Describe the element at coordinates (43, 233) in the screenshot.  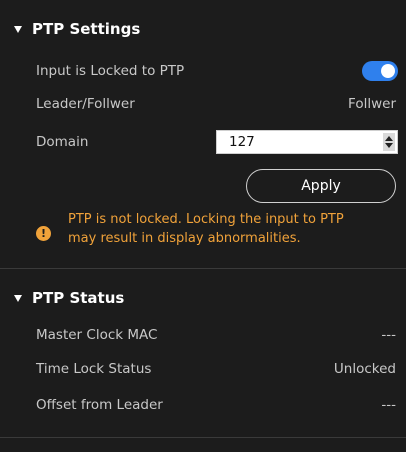
I see `warning-icon: !` at that location.